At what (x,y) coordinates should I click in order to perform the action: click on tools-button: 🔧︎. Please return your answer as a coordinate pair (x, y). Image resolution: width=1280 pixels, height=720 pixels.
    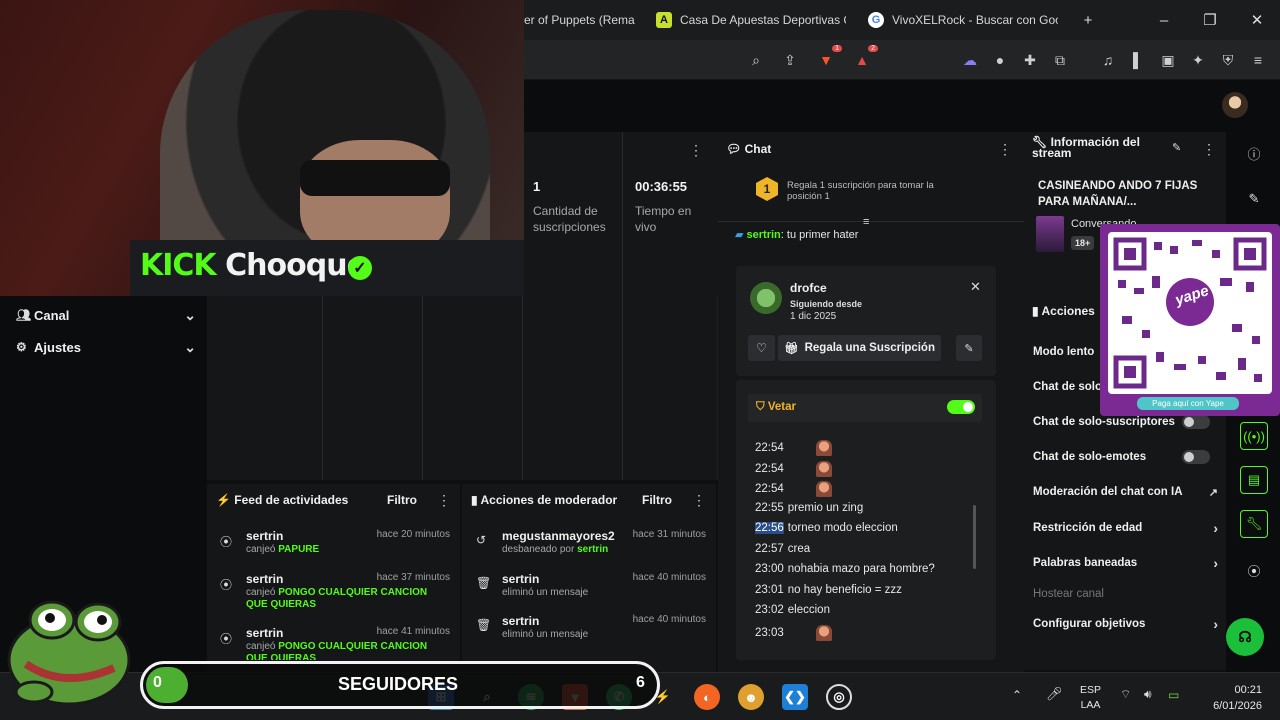
    Looking at the image, I should click on (1254, 524).